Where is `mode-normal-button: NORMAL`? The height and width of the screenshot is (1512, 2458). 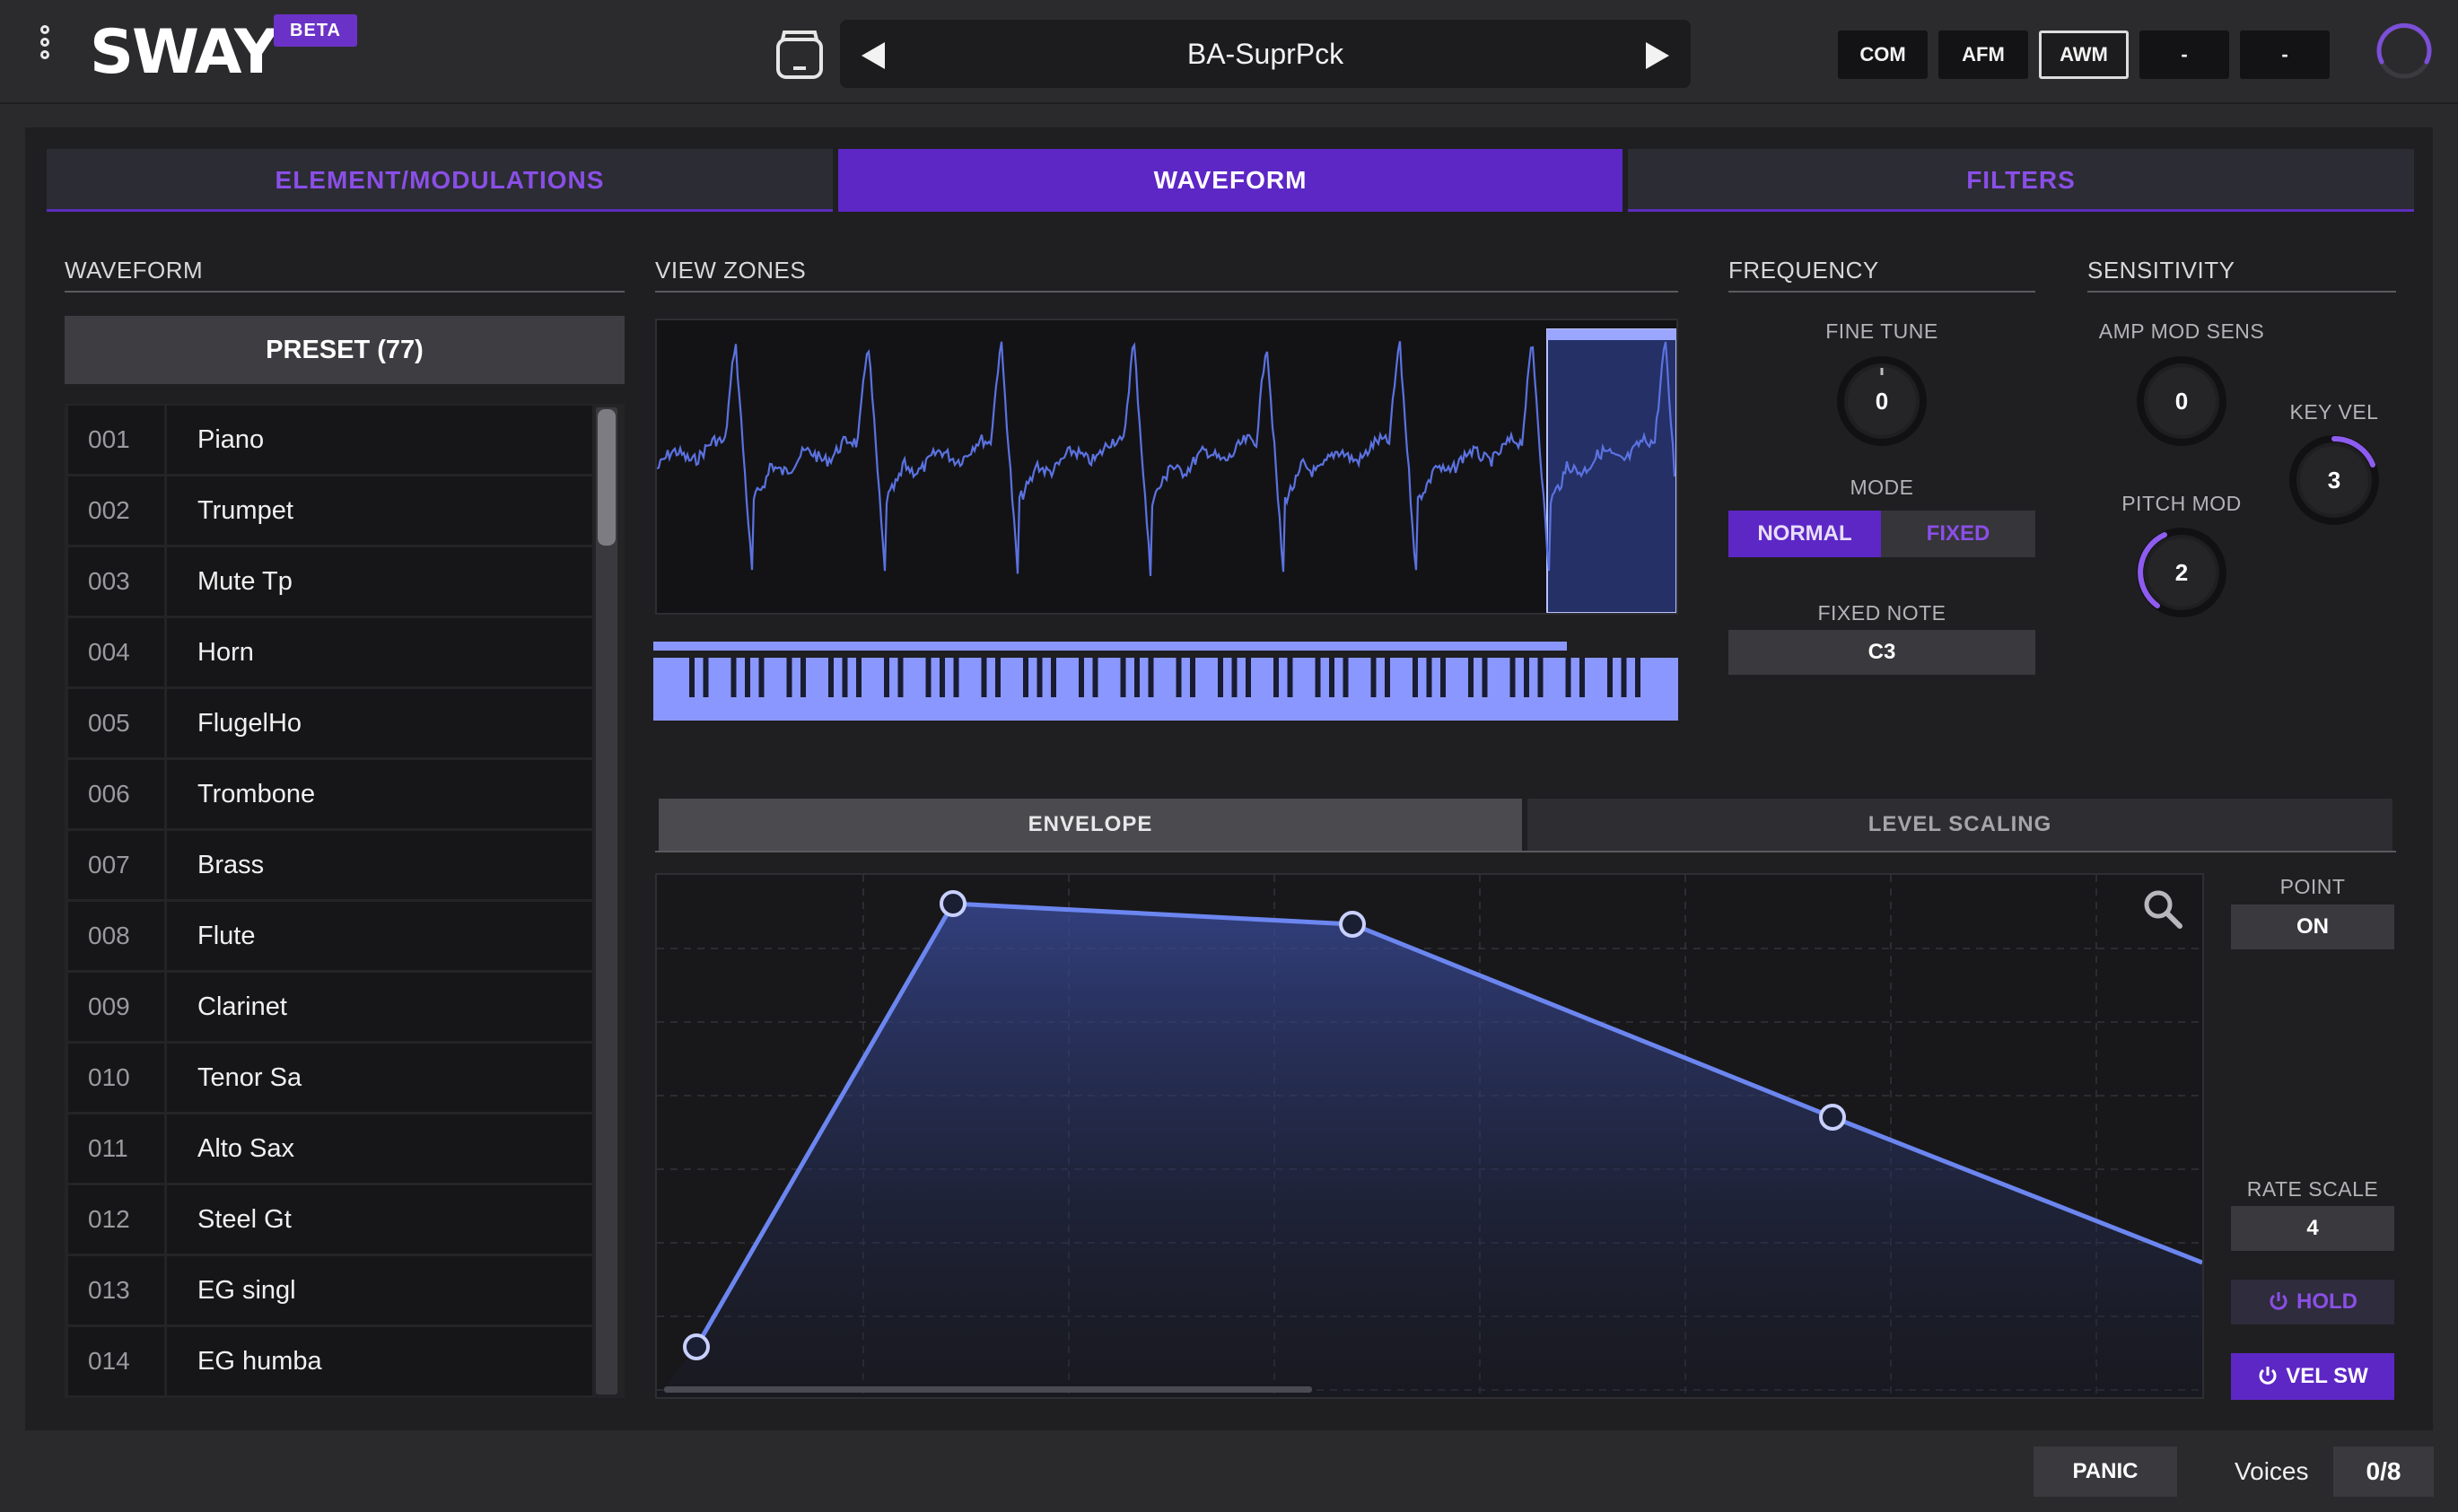
mode-normal-button: NORMAL is located at coordinates (1805, 534).